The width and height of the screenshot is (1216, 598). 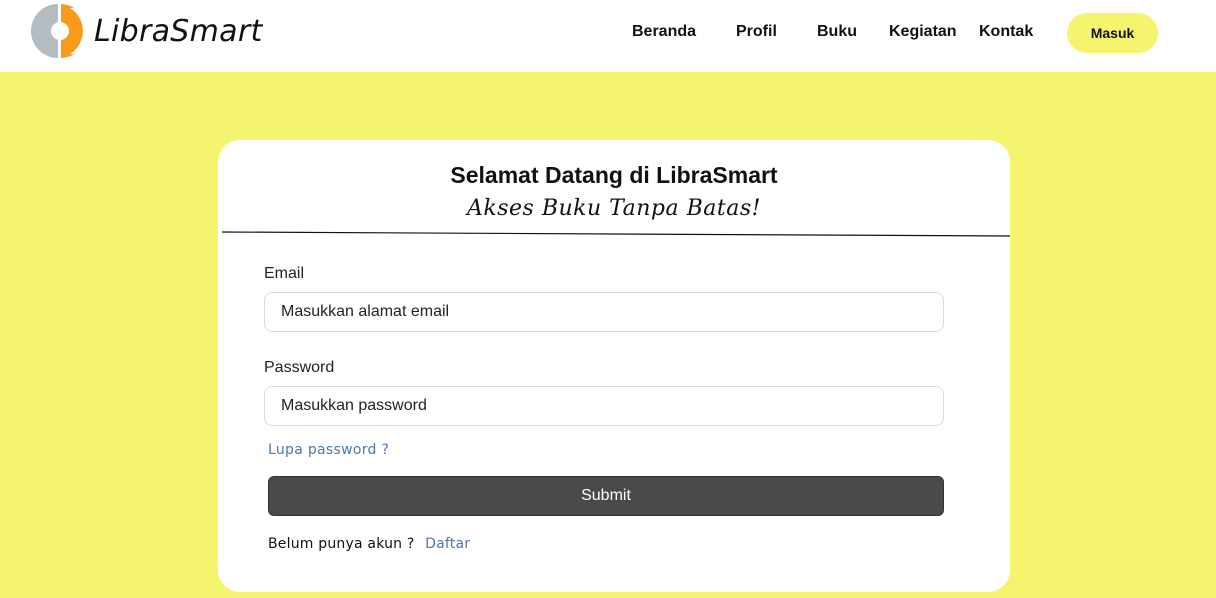 I want to click on brand-logo: LibraSmart, so click(x=146, y=31).